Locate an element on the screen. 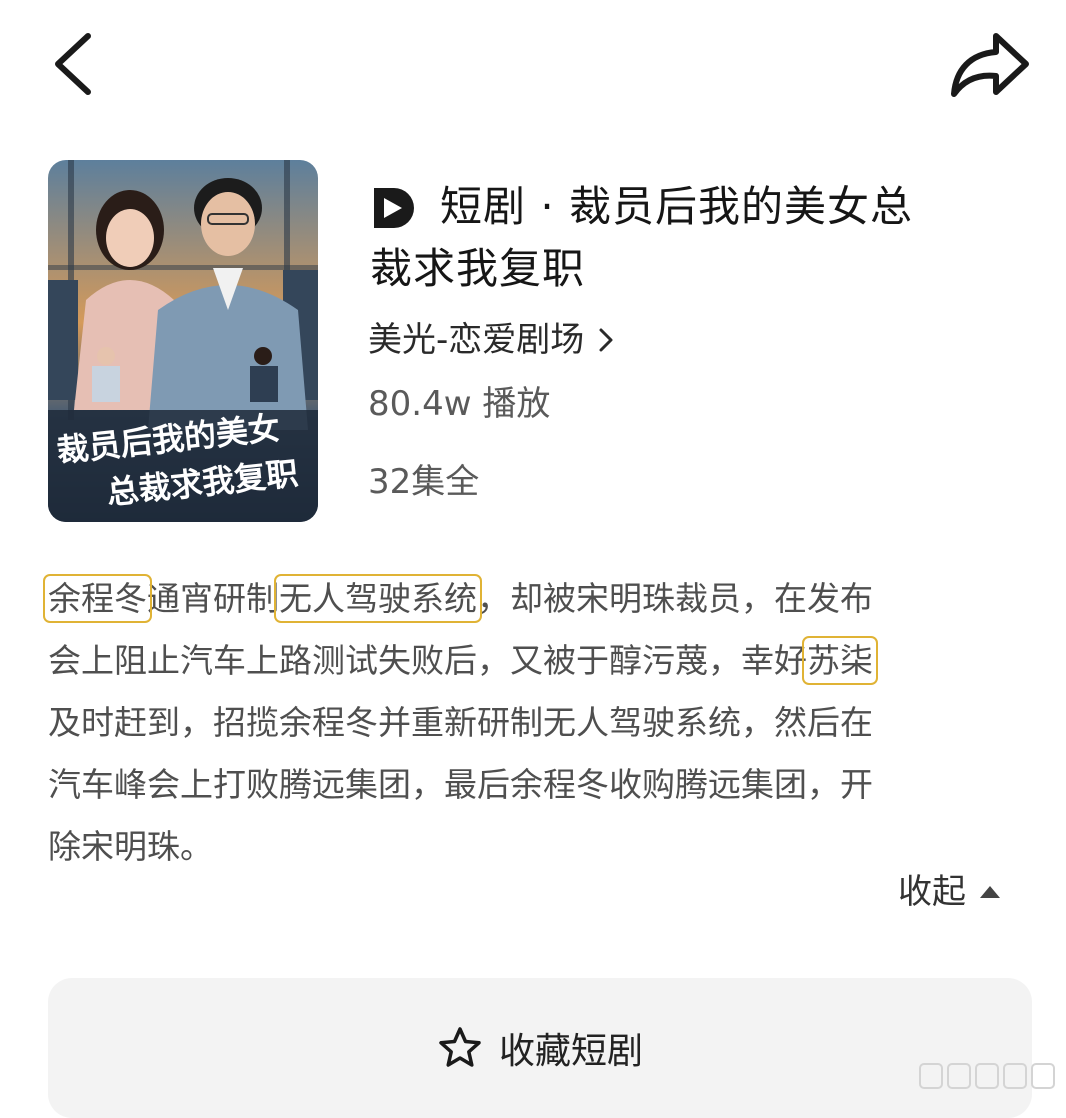 The image size is (1066, 1118). favorite-drama-button: 收藏短剧 is located at coordinates (540, 1048).